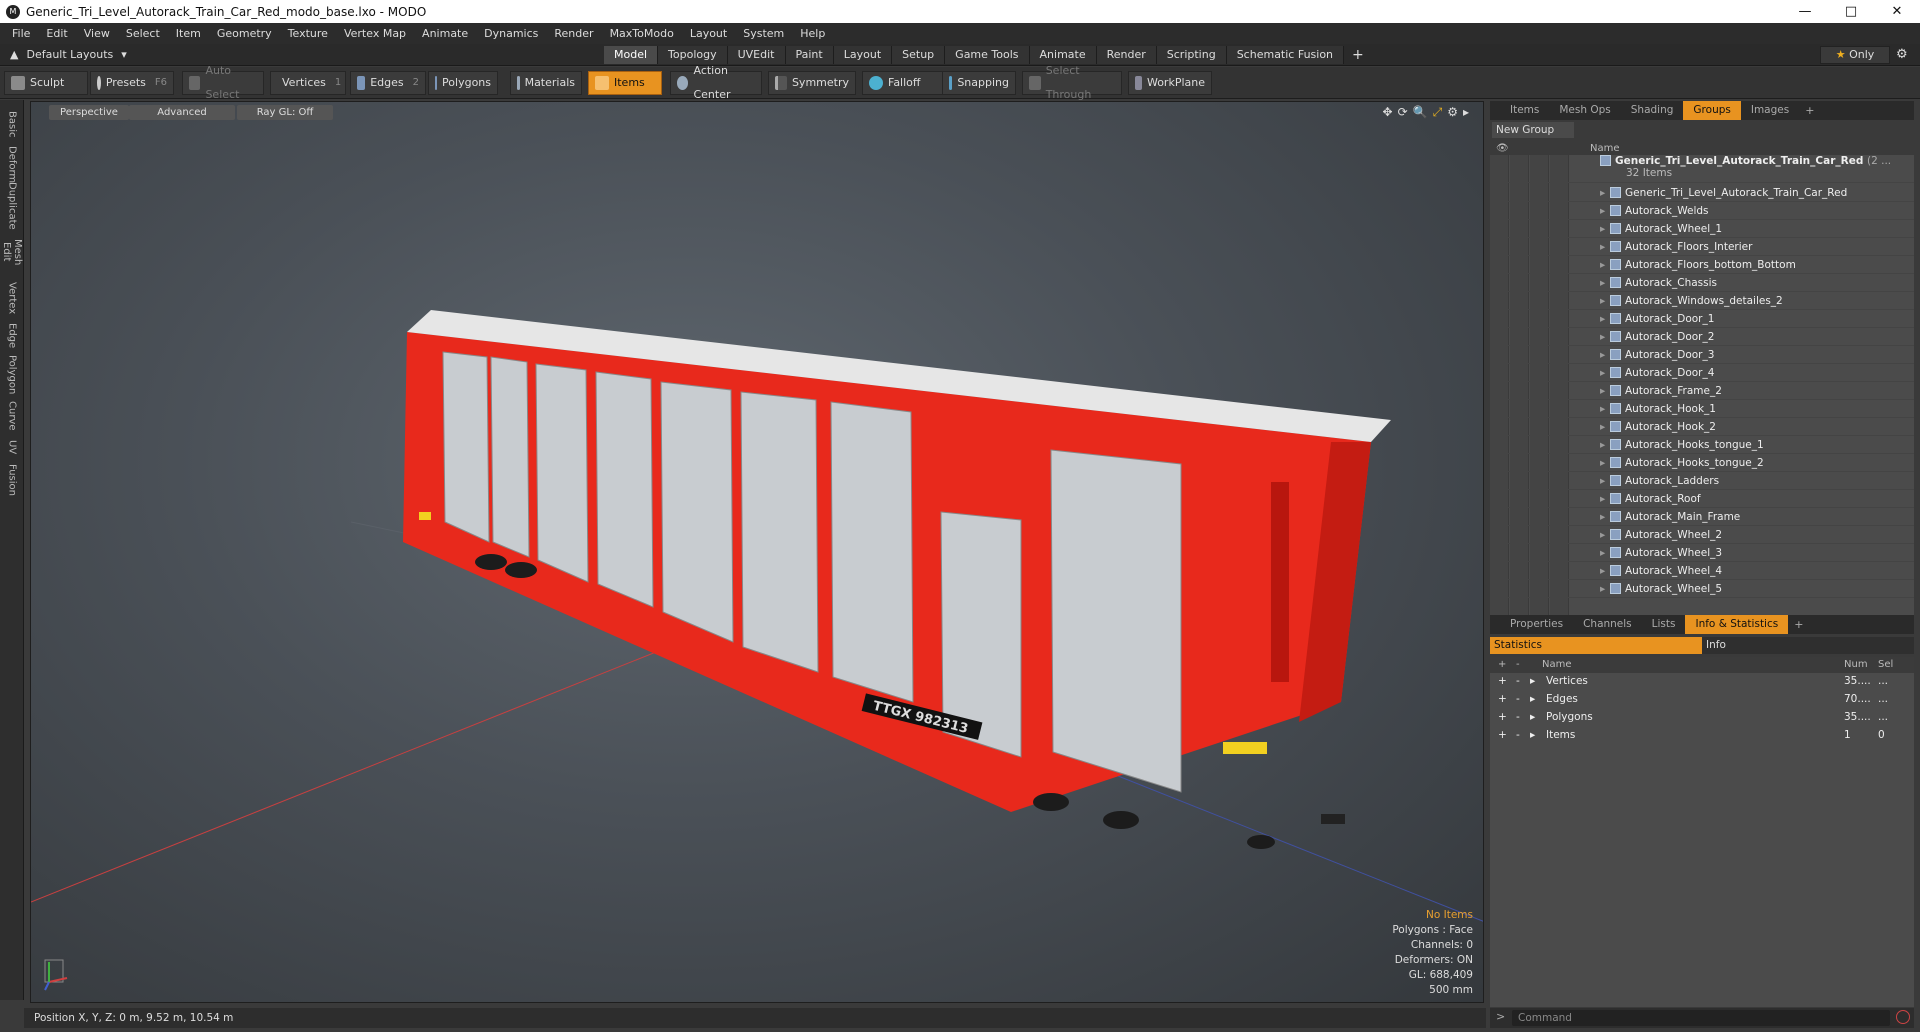  I want to click on tab-paint: Paint, so click(809, 55).